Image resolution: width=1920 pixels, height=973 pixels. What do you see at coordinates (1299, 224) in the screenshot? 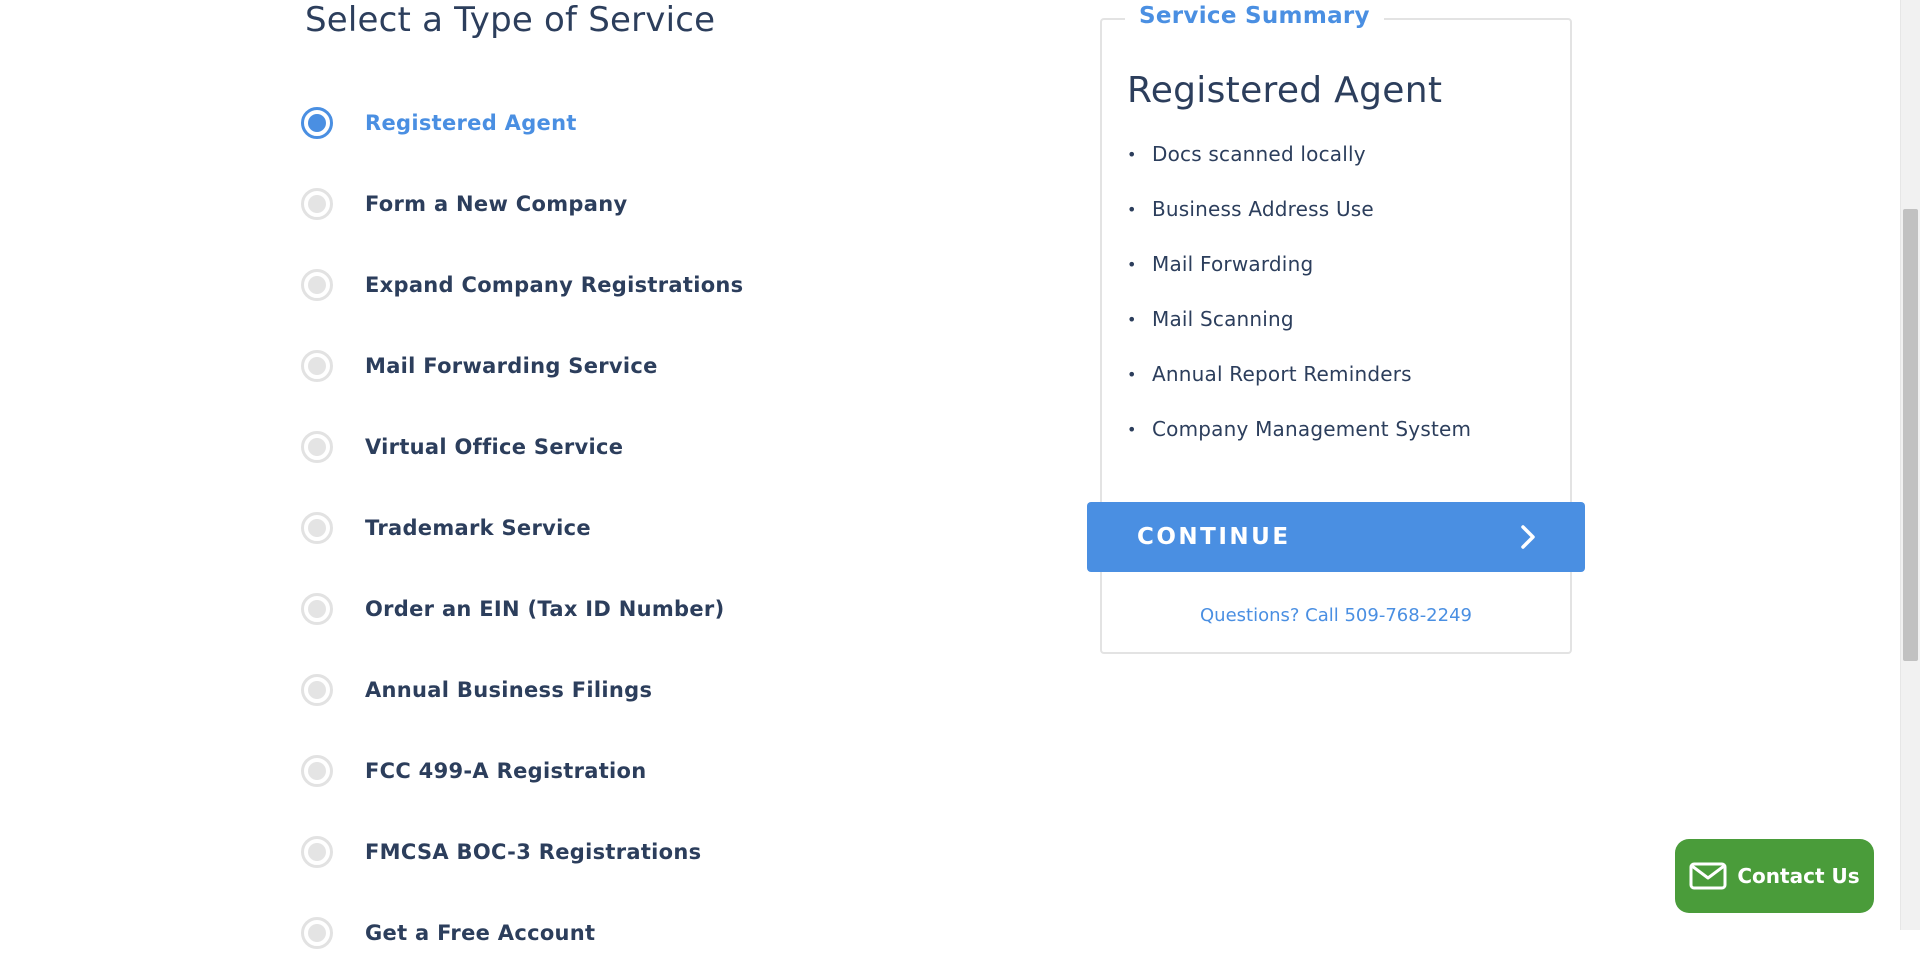
I see `feature-item: • Business Address Use` at bounding box center [1299, 224].